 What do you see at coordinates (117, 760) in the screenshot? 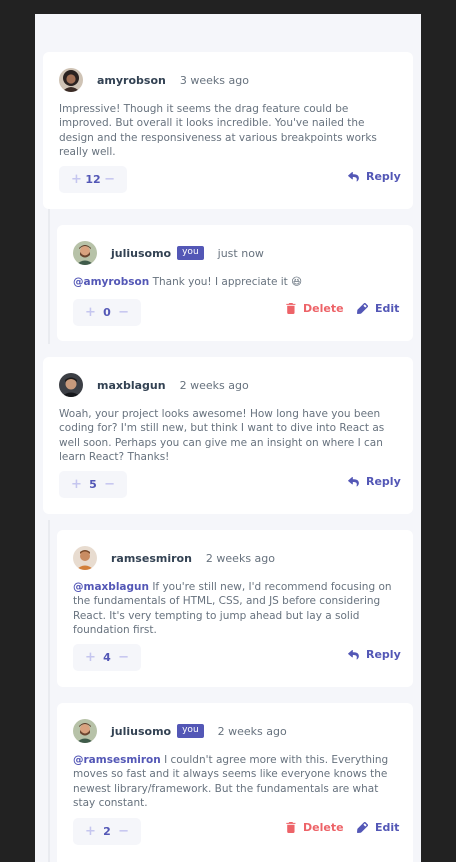
I see `mention: @ramsesmiron` at bounding box center [117, 760].